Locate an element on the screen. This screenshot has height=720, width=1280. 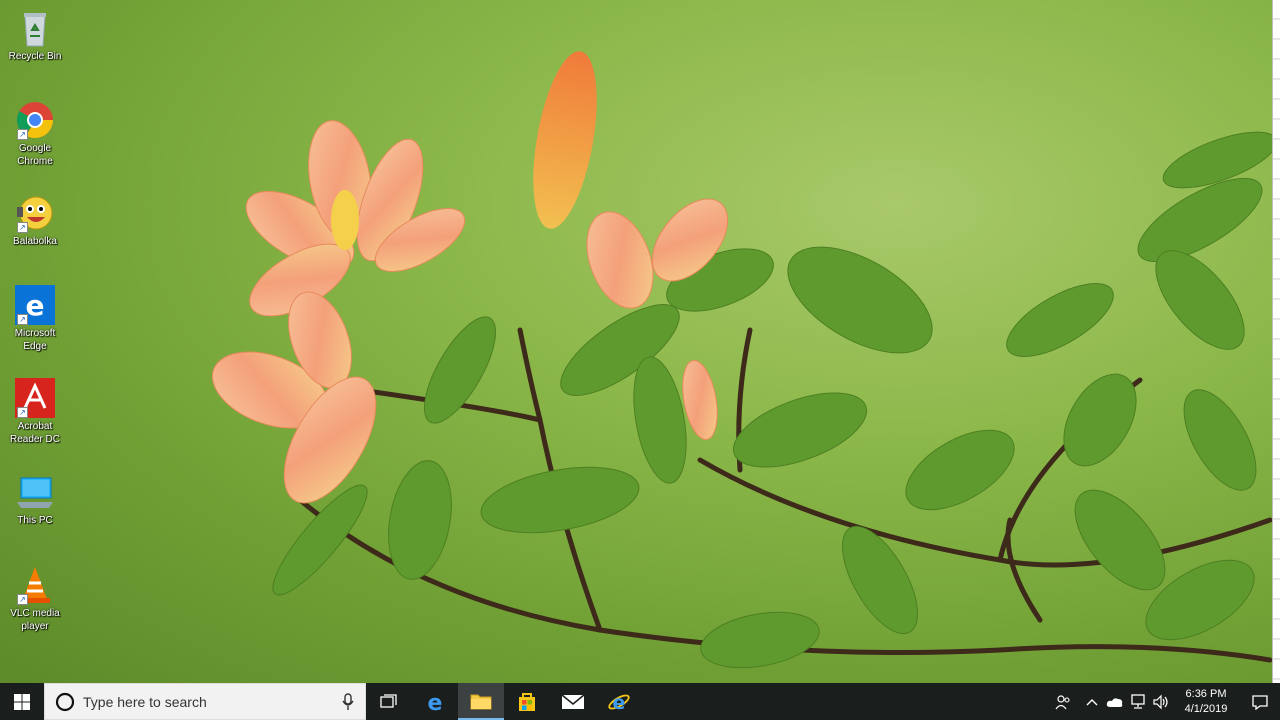
desktop-icon-label: Balabolka is located at coordinates (35, 241).